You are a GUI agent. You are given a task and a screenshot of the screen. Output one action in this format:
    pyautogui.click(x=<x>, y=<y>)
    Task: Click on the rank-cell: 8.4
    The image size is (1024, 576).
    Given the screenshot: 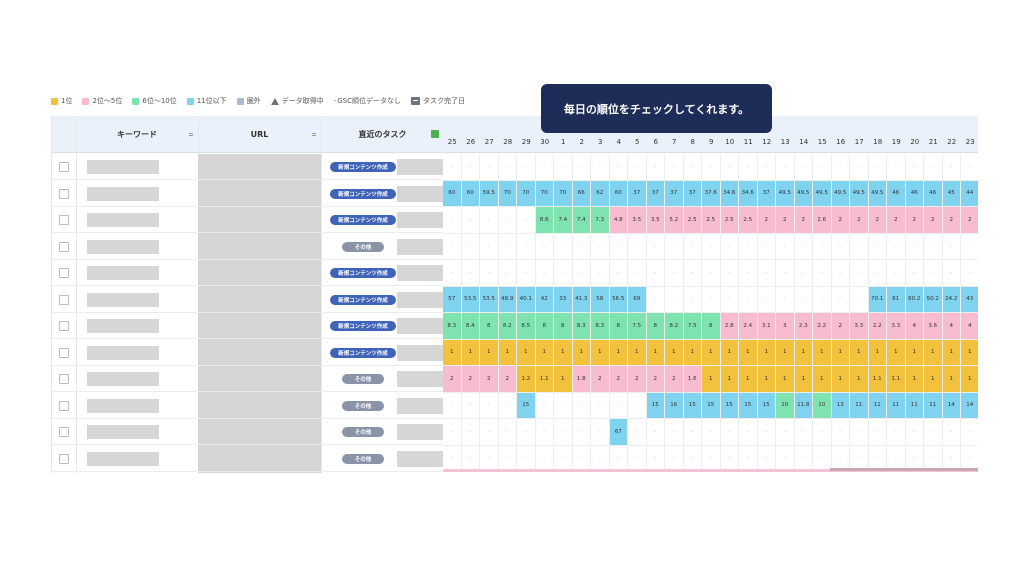 What is the action you would take?
    pyautogui.click(x=470, y=326)
    